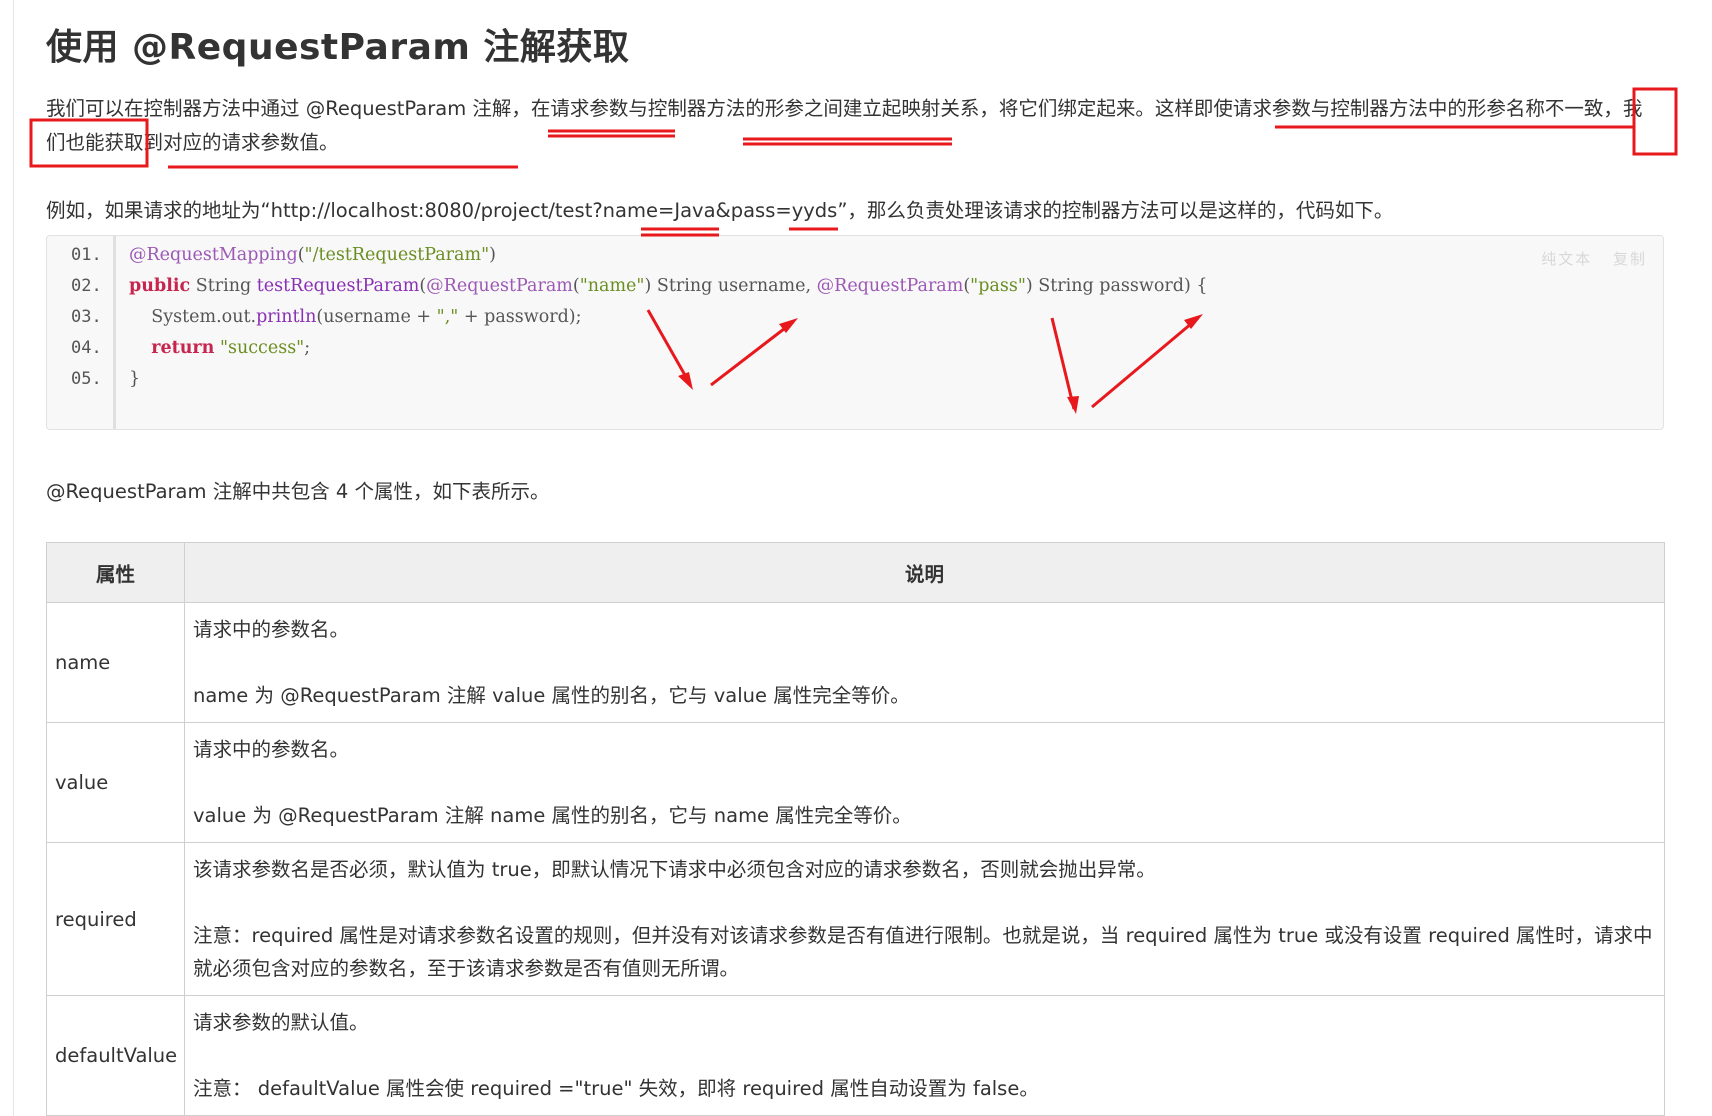 This screenshot has height=1116, width=1712. What do you see at coordinates (281, 1022) in the screenshot?
I see `description-line: 请求参数的默认值。` at bounding box center [281, 1022].